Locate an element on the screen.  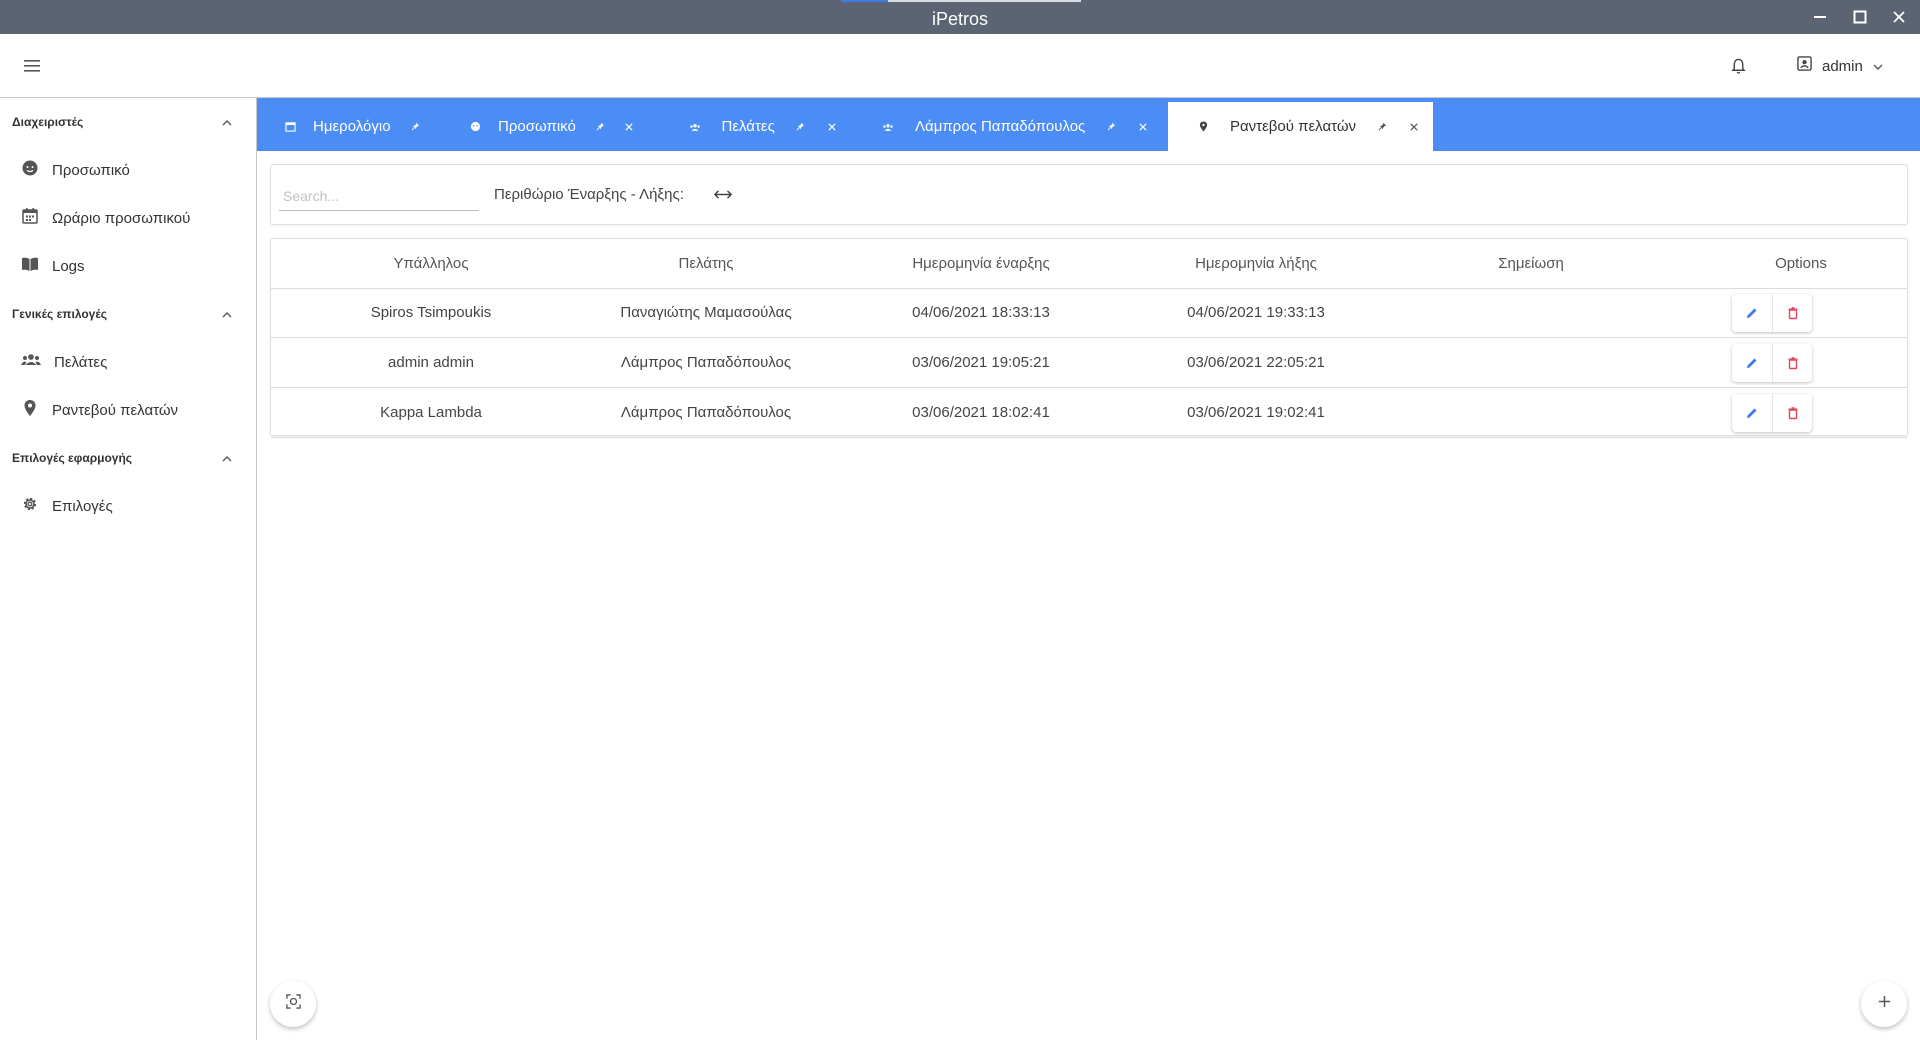
gear-icon is located at coordinates (30, 506).